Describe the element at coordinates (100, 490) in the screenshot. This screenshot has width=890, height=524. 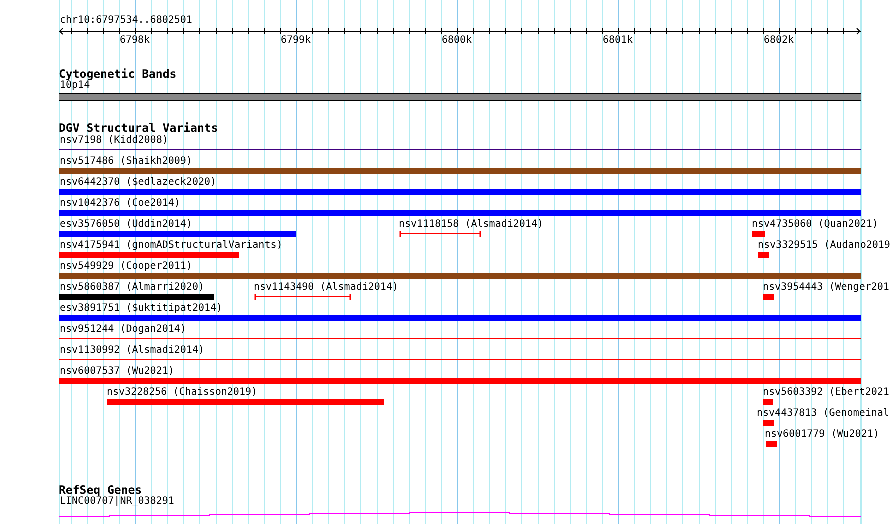
I see `track-title: RefSeq Genes` at that location.